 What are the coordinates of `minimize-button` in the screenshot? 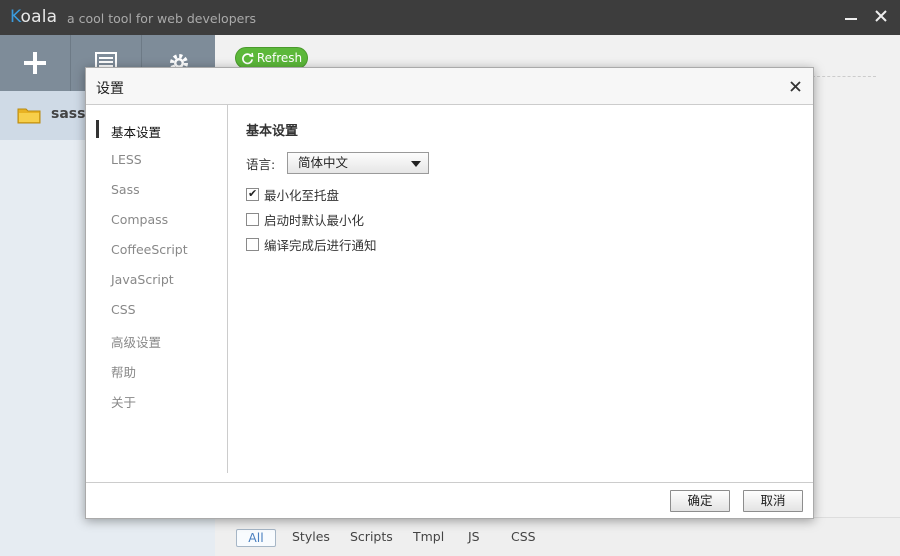 It's located at (851, 17).